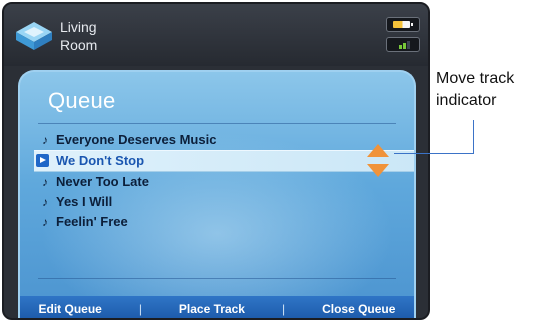 This screenshot has height=324, width=545. I want to click on callout-label: Move track indicator, so click(490, 90).